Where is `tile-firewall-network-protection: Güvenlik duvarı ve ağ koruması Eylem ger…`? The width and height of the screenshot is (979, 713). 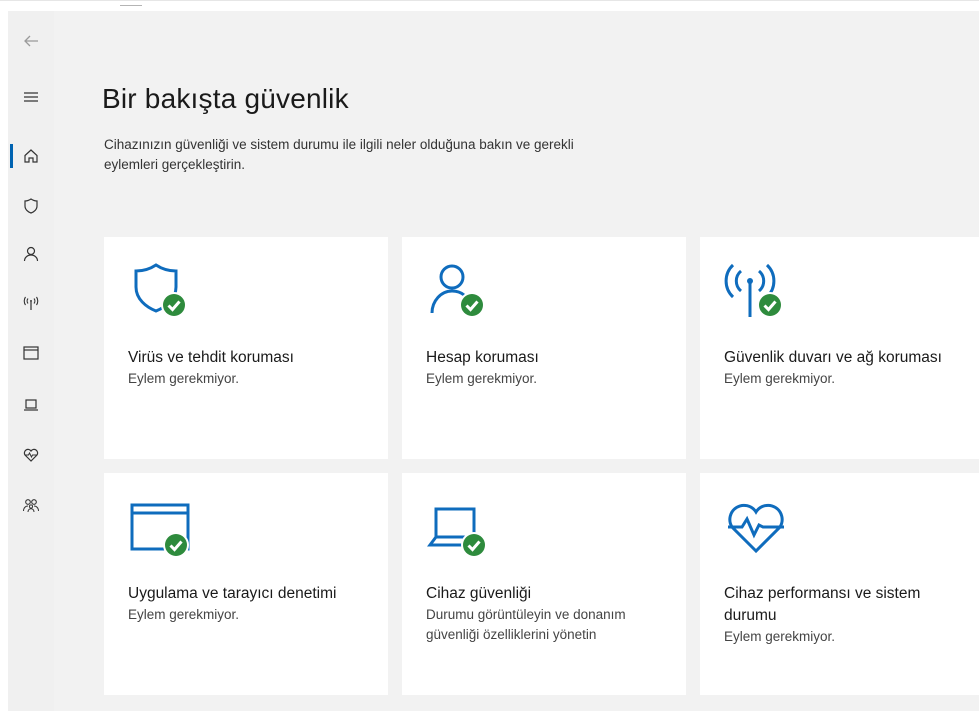 tile-firewall-network-protection: Güvenlik duvarı ve ağ koruması Eylem ger… is located at coordinates (839, 348).